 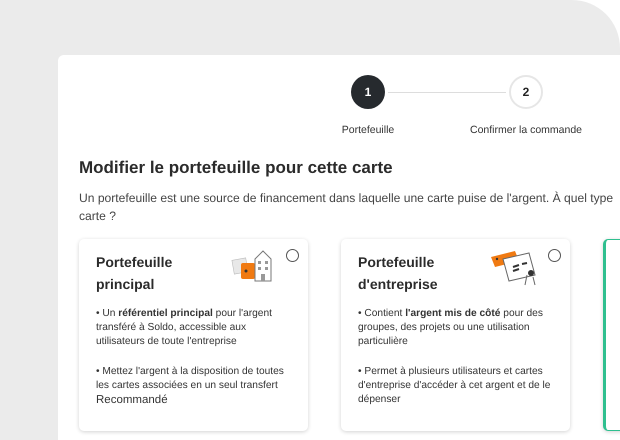 What do you see at coordinates (135, 273) in the screenshot?
I see `card-title: Portefeuille principal` at bounding box center [135, 273].